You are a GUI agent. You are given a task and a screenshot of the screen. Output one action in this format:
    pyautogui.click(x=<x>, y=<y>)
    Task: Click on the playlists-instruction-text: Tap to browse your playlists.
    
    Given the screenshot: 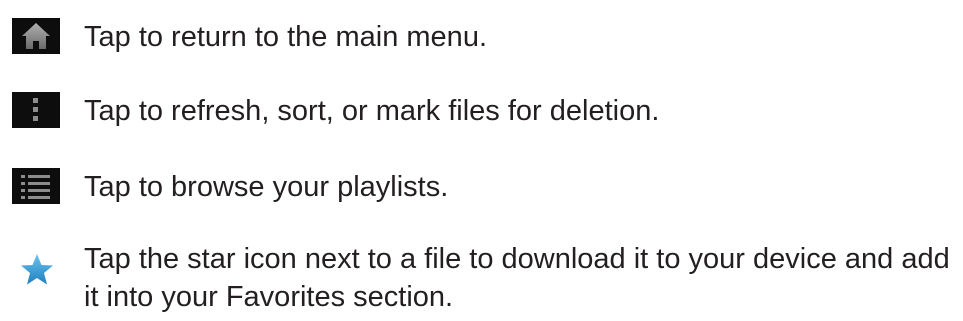 What is the action you would take?
    pyautogui.click(x=266, y=187)
    